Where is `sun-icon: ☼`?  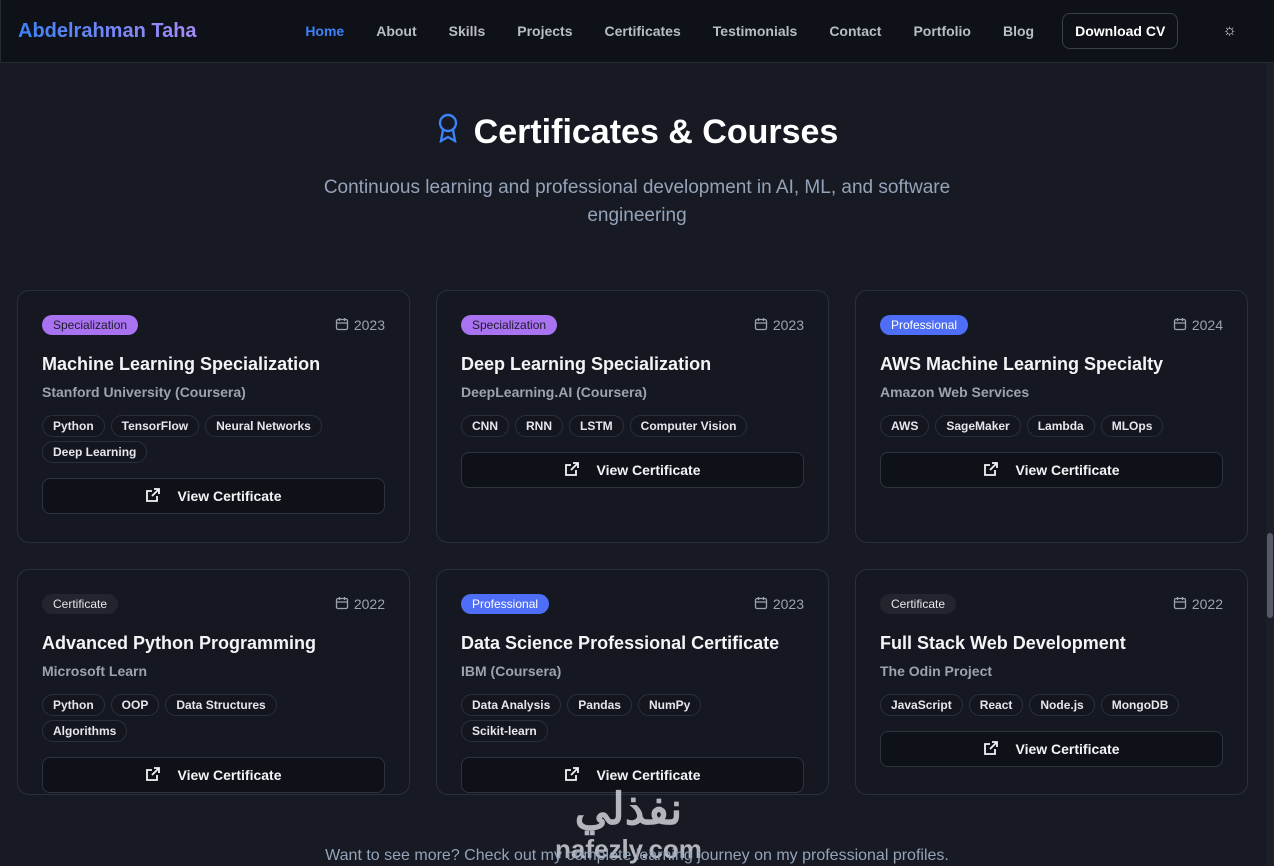
sun-icon: ☼ is located at coordinates (1229, 31).